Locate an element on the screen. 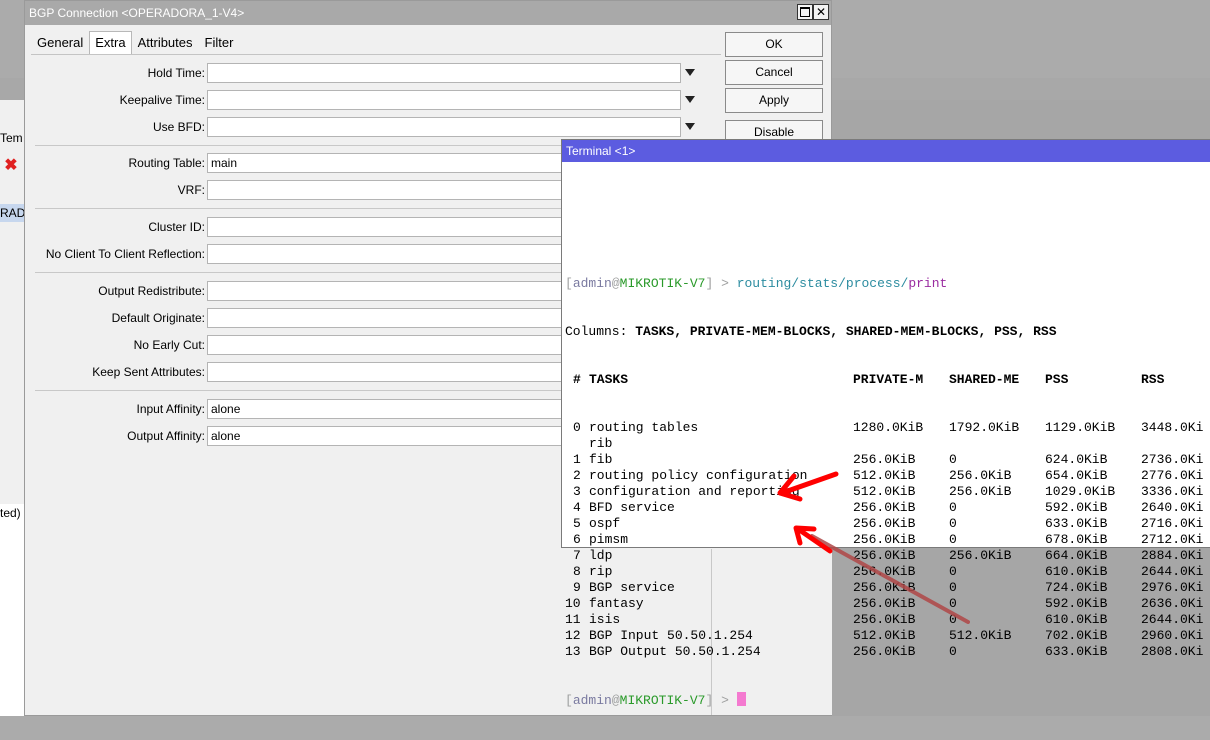 This screenshot has height=740, width=1210. header-private: PRIVATE-M is located at coordinates (888, 379).